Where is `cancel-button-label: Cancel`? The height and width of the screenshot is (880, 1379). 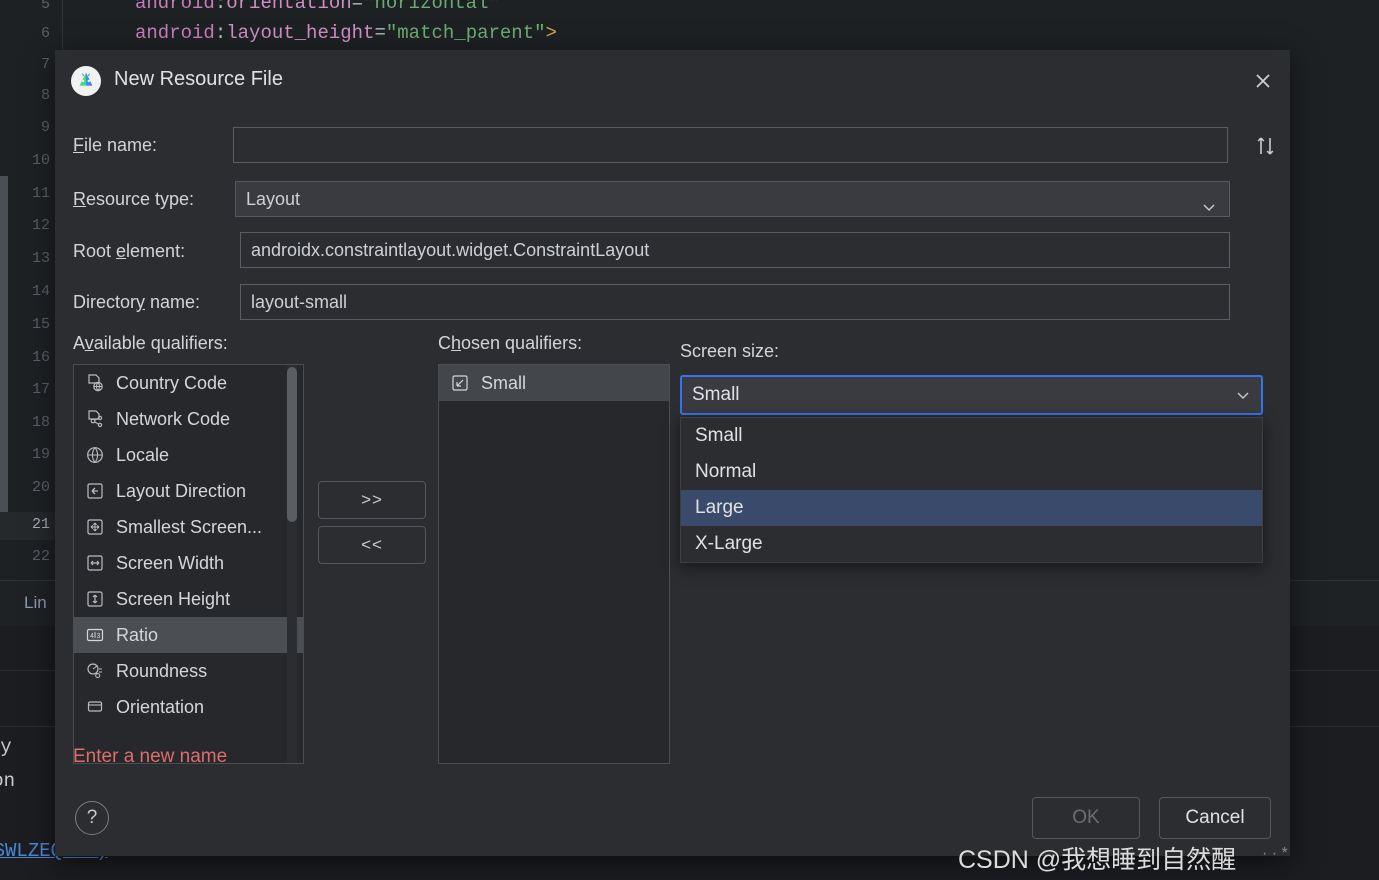
cancel-button-label: Cancel is located at coordinates (1215, 817).